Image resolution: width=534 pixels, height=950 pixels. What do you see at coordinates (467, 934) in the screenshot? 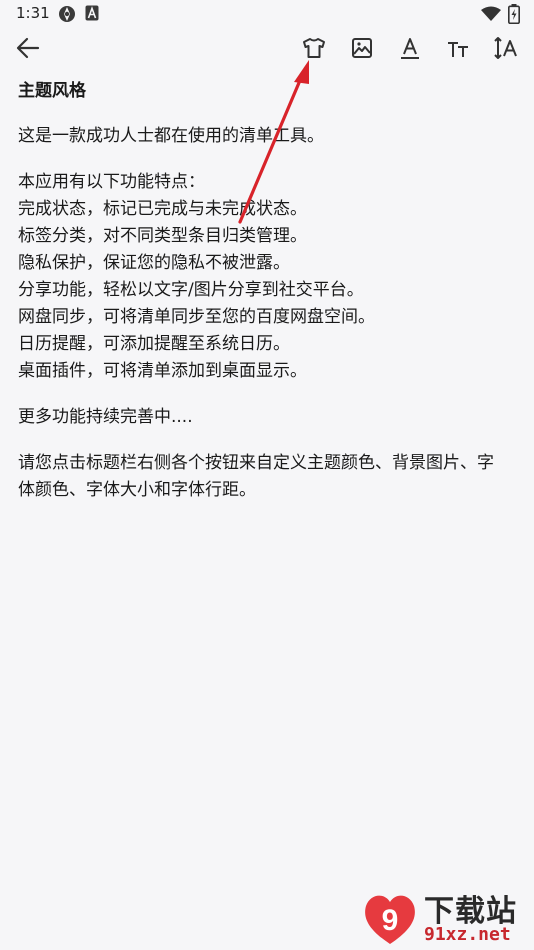
I see `watermark-url: 91xz.net` at bounding box center [467, 934].